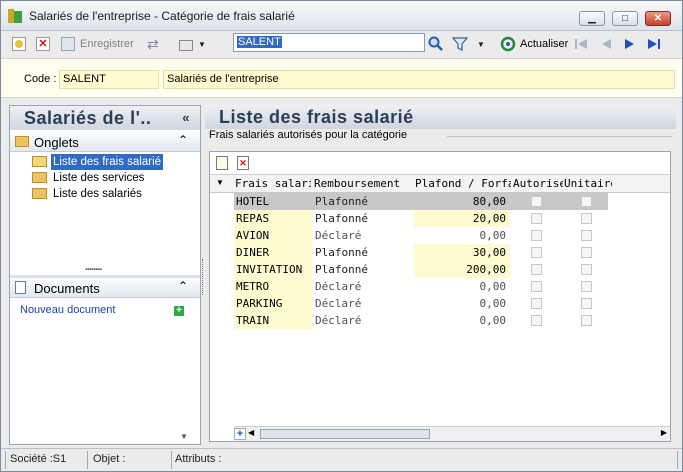 The height and width of the screenshot is (472, 683). Describe the element at coordinates (68, 44) in the screenshot. I see `save-icon` at that location.